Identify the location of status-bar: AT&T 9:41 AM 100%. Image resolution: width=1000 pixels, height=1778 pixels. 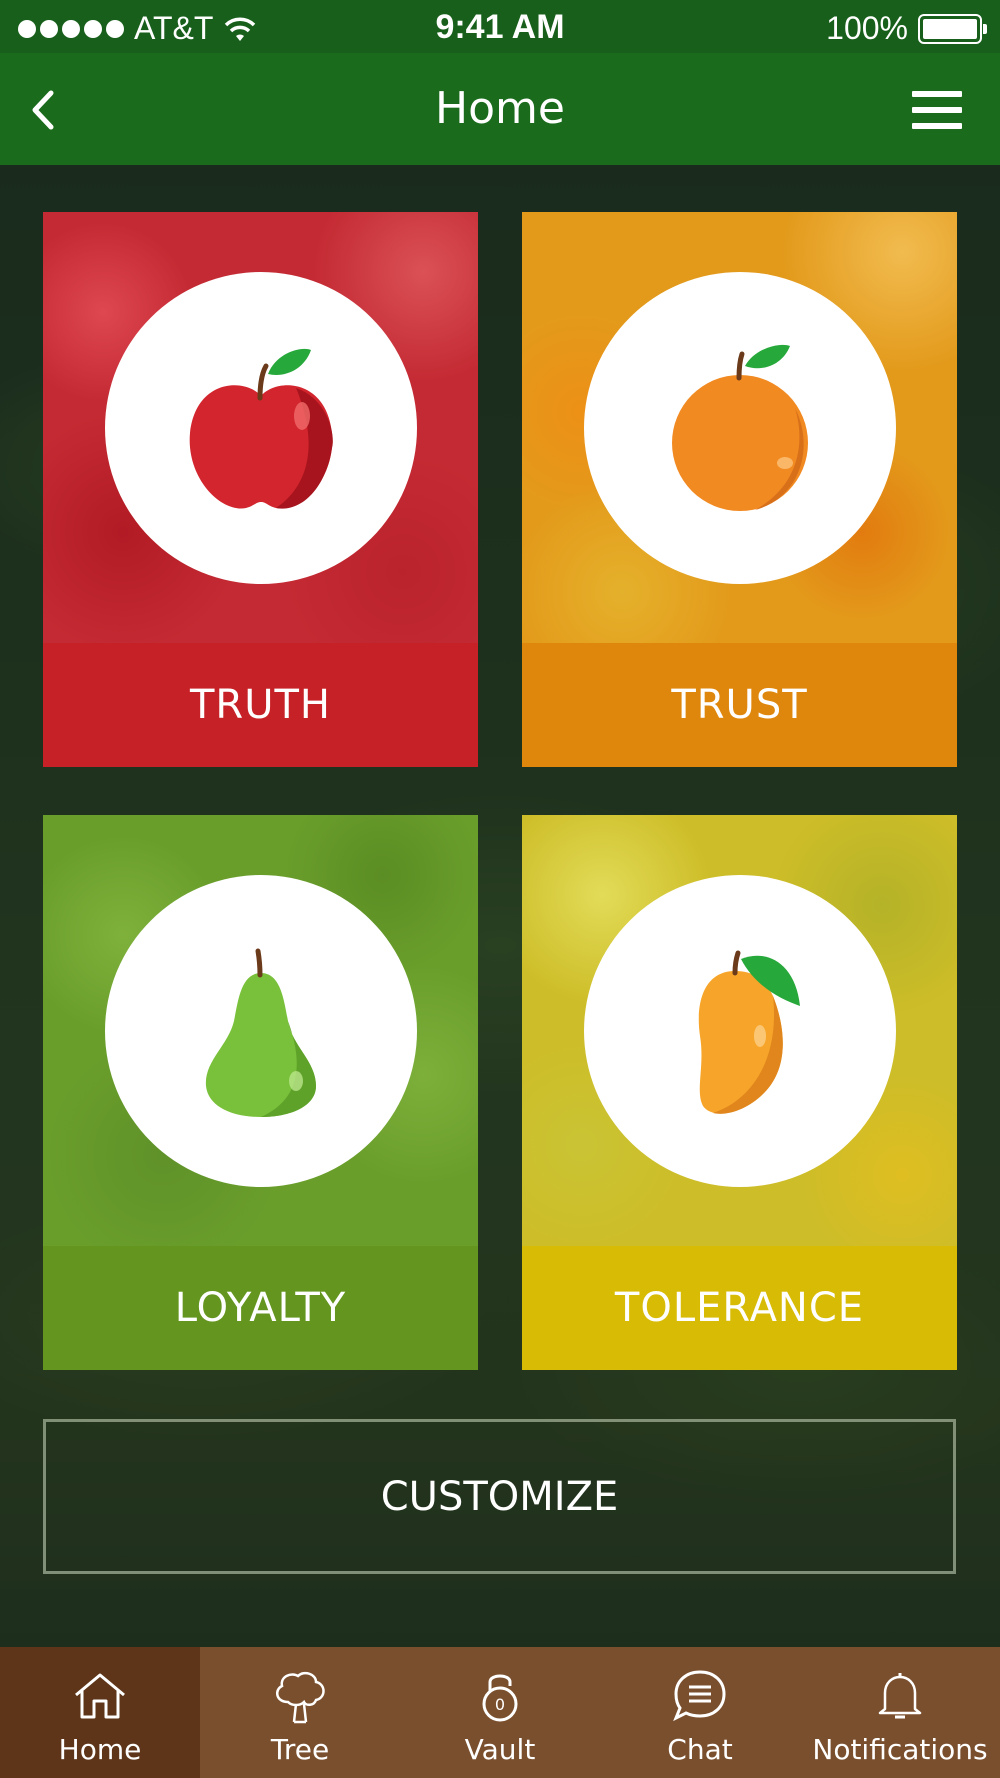
(500, 26).